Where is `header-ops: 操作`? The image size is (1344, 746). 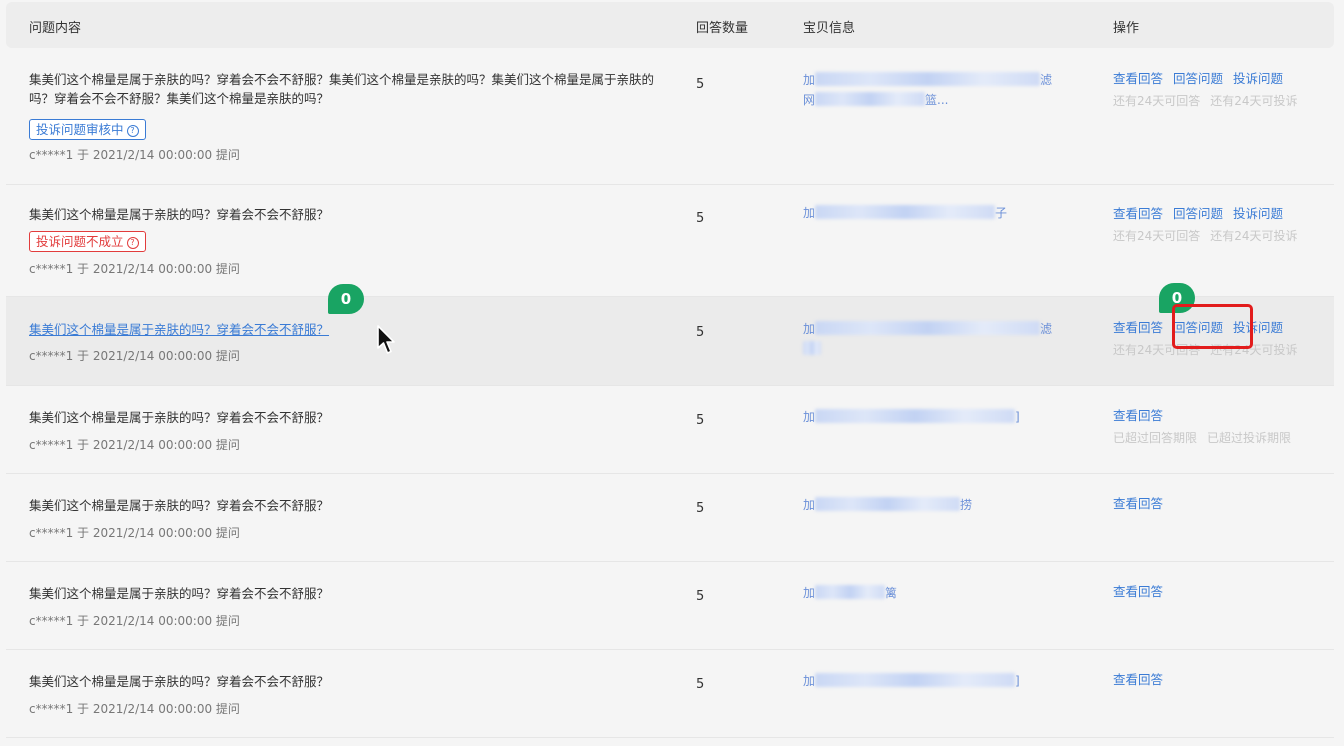 header-ops: 操作 is located at coordinates (1126, 28).